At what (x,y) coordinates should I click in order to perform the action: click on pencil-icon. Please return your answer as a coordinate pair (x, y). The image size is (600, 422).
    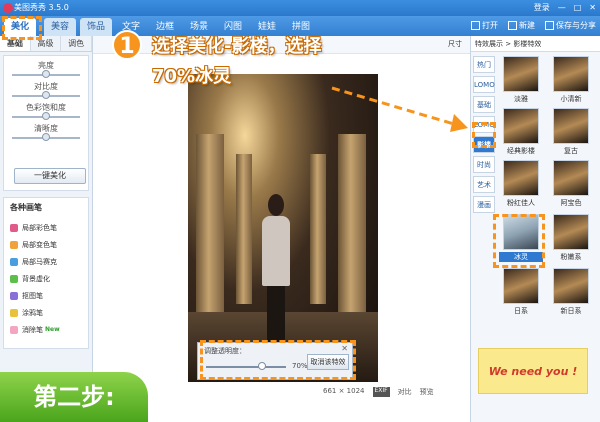
    Looking at the image, I should click on (14, 312).